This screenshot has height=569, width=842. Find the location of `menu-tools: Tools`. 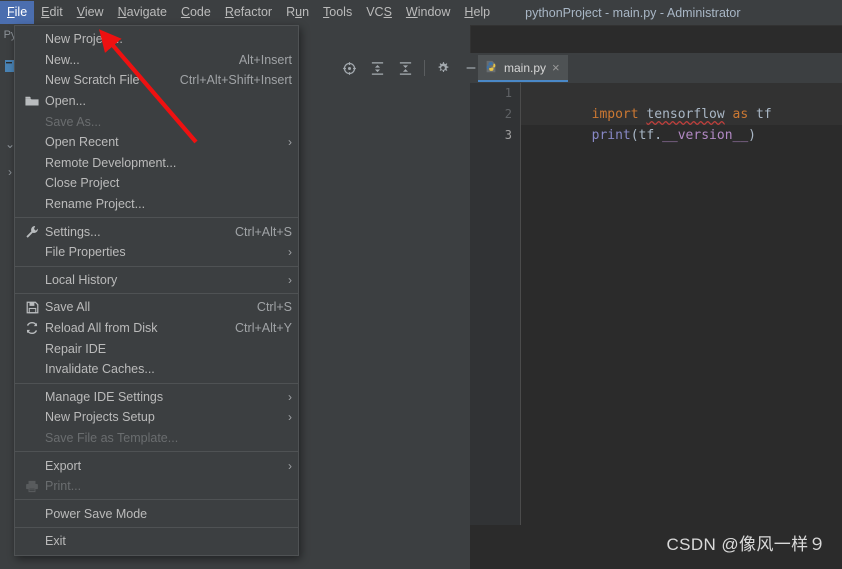

menu-tools: Tools is located at coordinates (337, 12).